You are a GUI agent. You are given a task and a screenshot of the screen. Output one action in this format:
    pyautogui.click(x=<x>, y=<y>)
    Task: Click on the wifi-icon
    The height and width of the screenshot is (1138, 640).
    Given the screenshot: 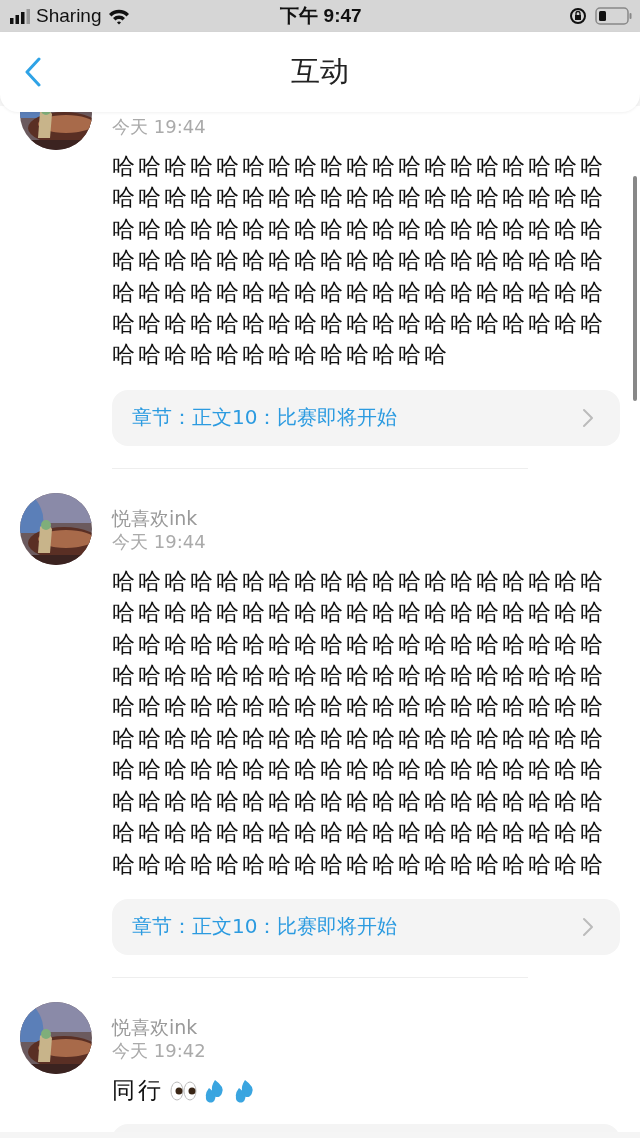 What is the action you would take?
    pyautogui.click(x=118, y=16)
    